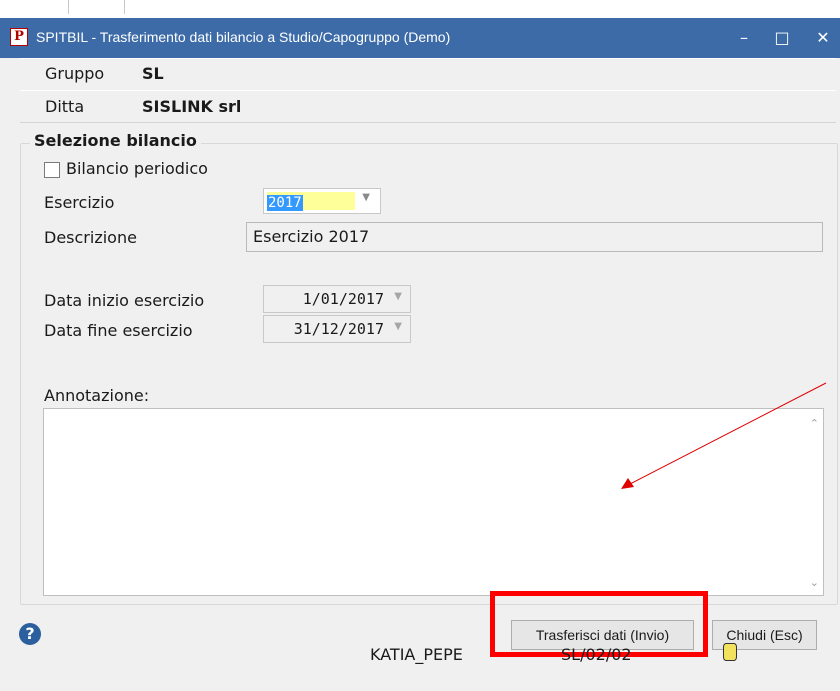  Describe the element at coordinates (416, 654) in the screenshot. I see `status-user: KATIA_PEPE` at that location.